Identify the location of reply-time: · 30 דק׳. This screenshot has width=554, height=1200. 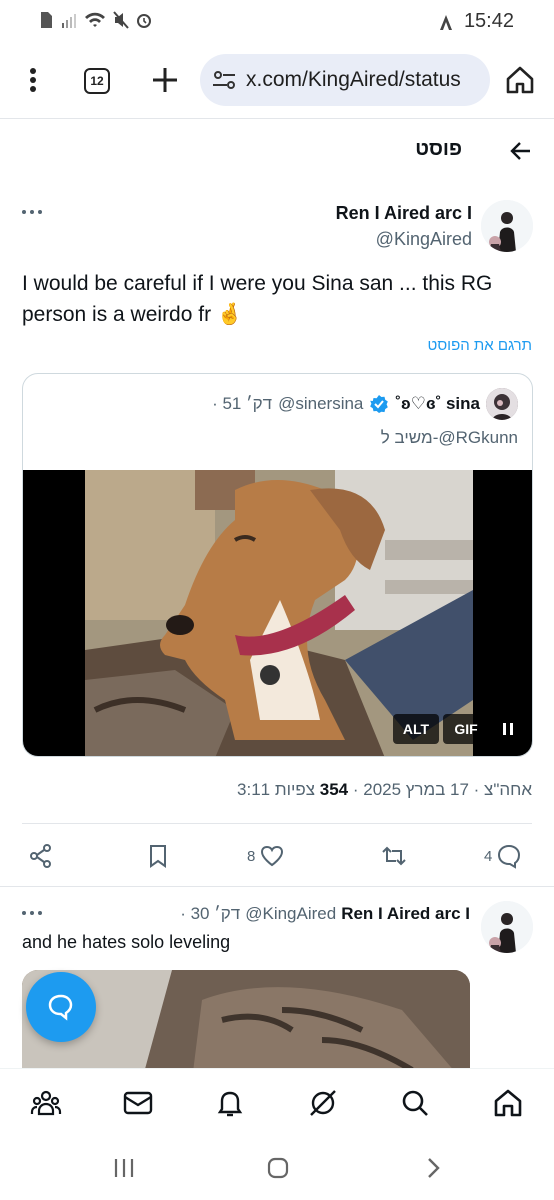
(210, 914).